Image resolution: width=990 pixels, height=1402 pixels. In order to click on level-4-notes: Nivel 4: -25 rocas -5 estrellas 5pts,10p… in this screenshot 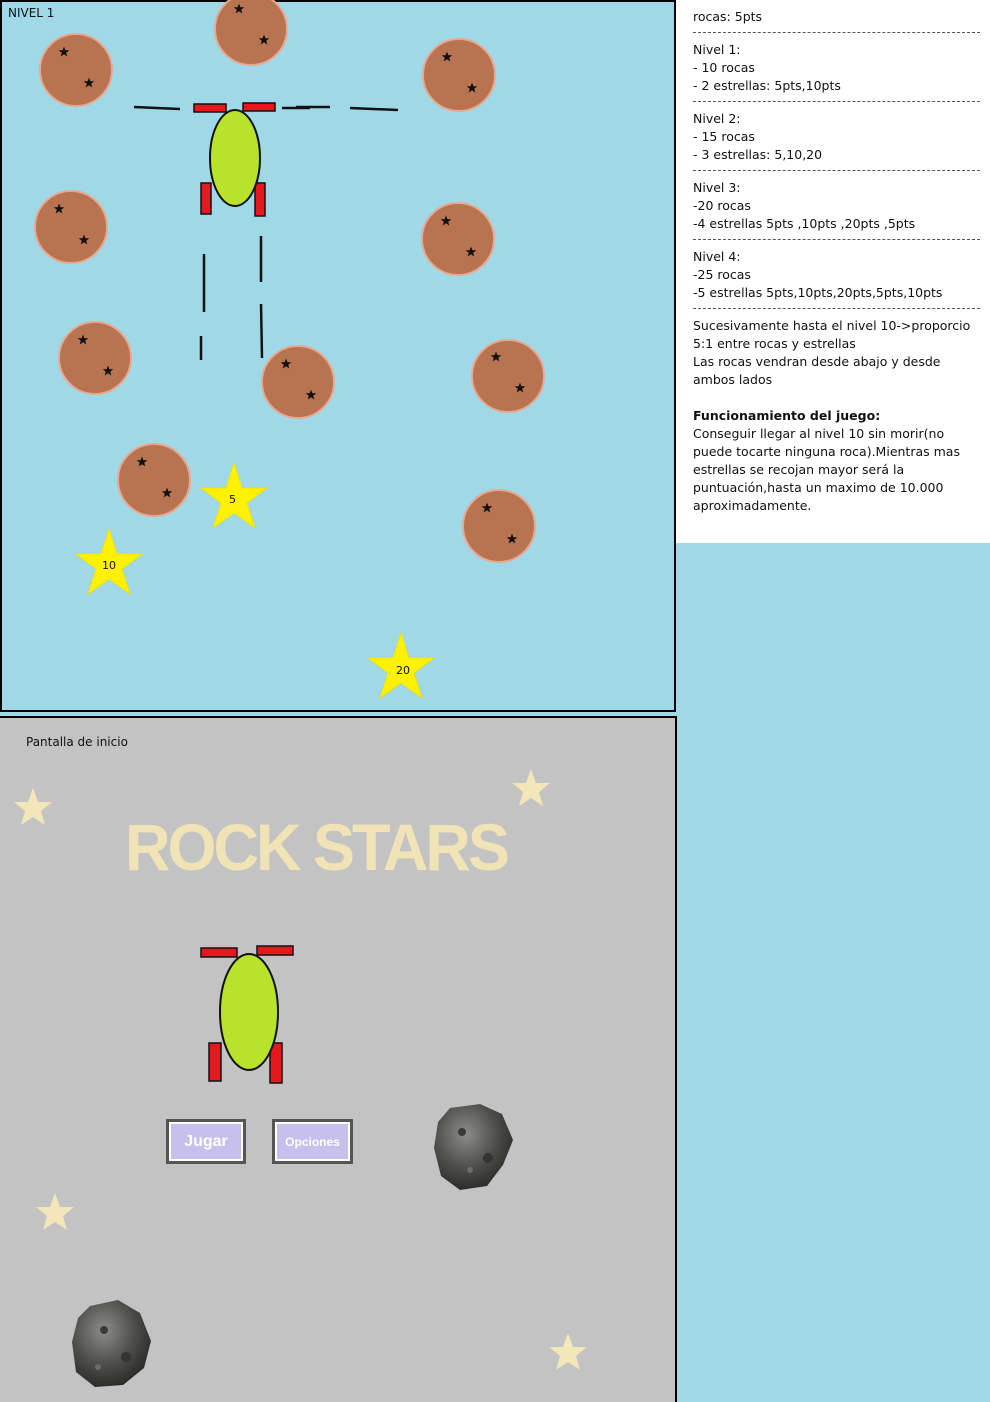, I will do `click(836, 275)`.